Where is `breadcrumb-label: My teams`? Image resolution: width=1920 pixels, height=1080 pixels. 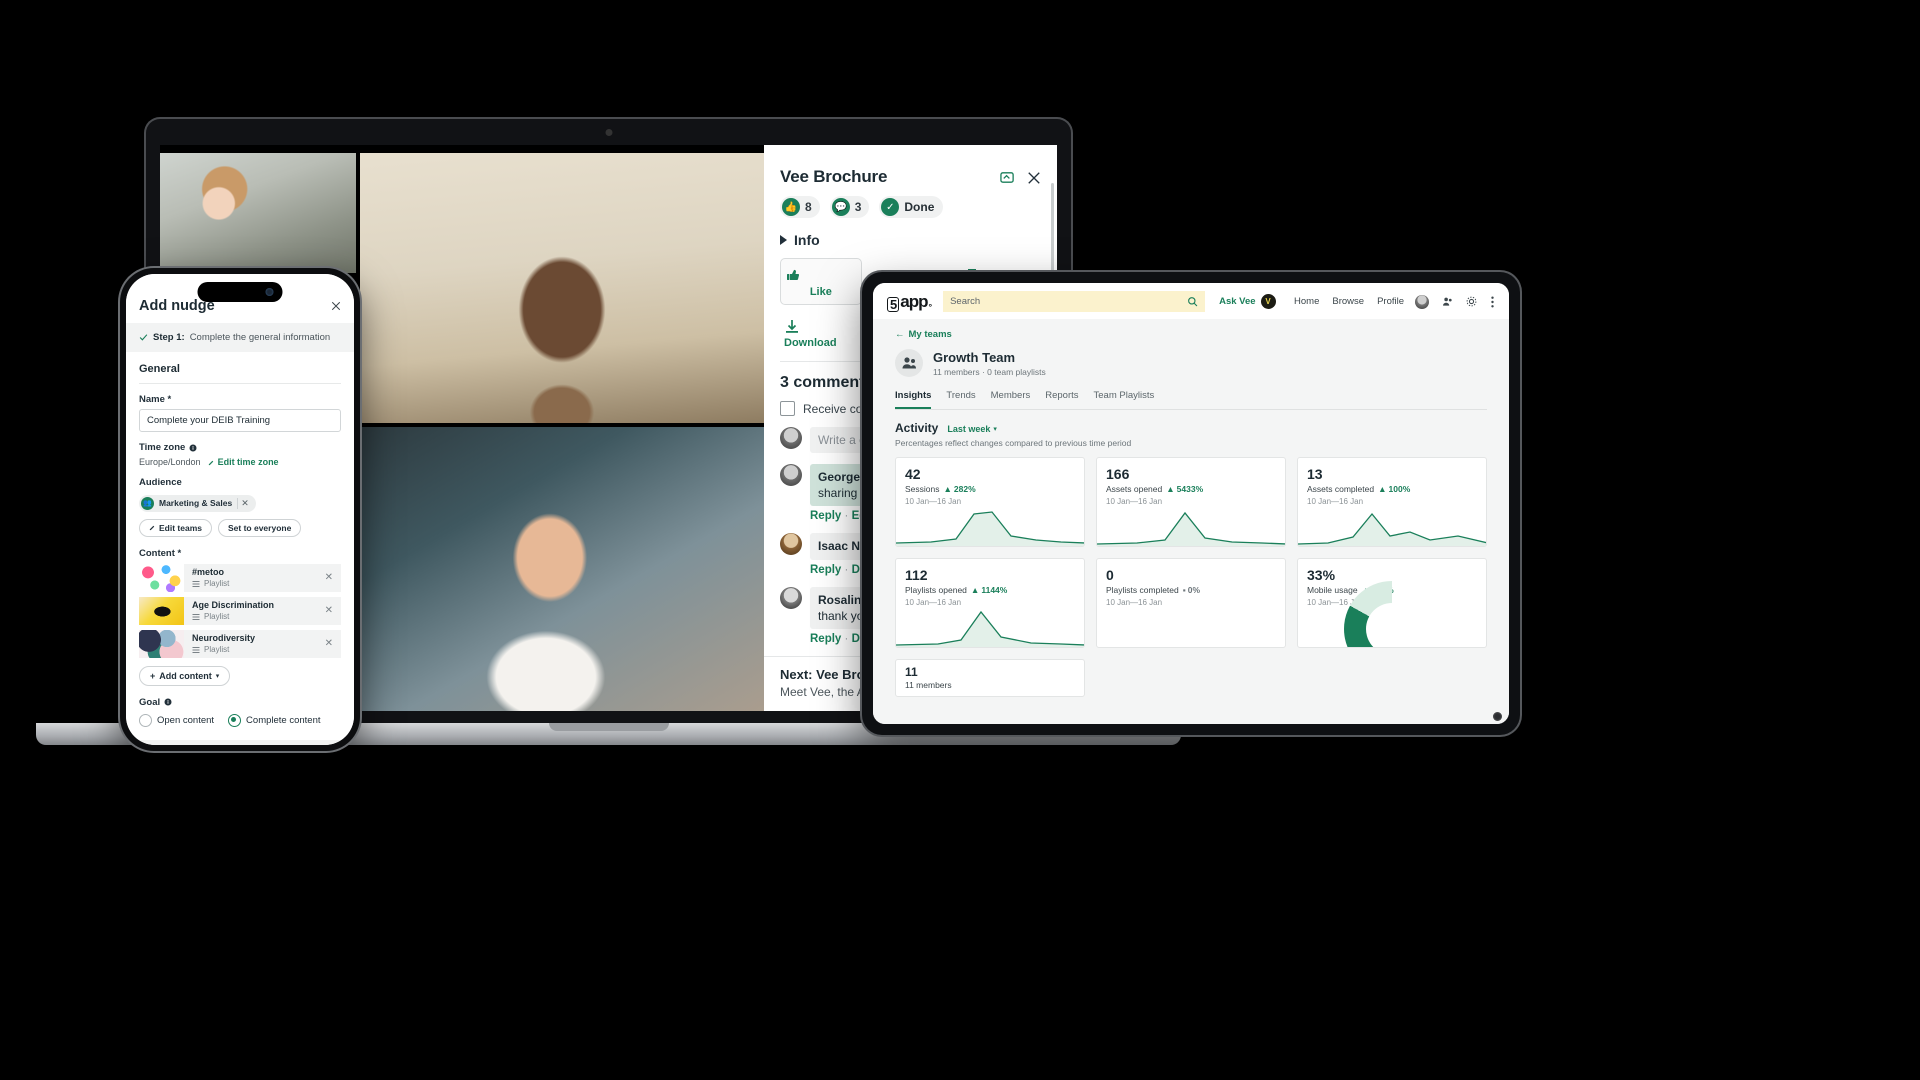
breadcrumb-label: My teams is located at coordinates (930, 334).